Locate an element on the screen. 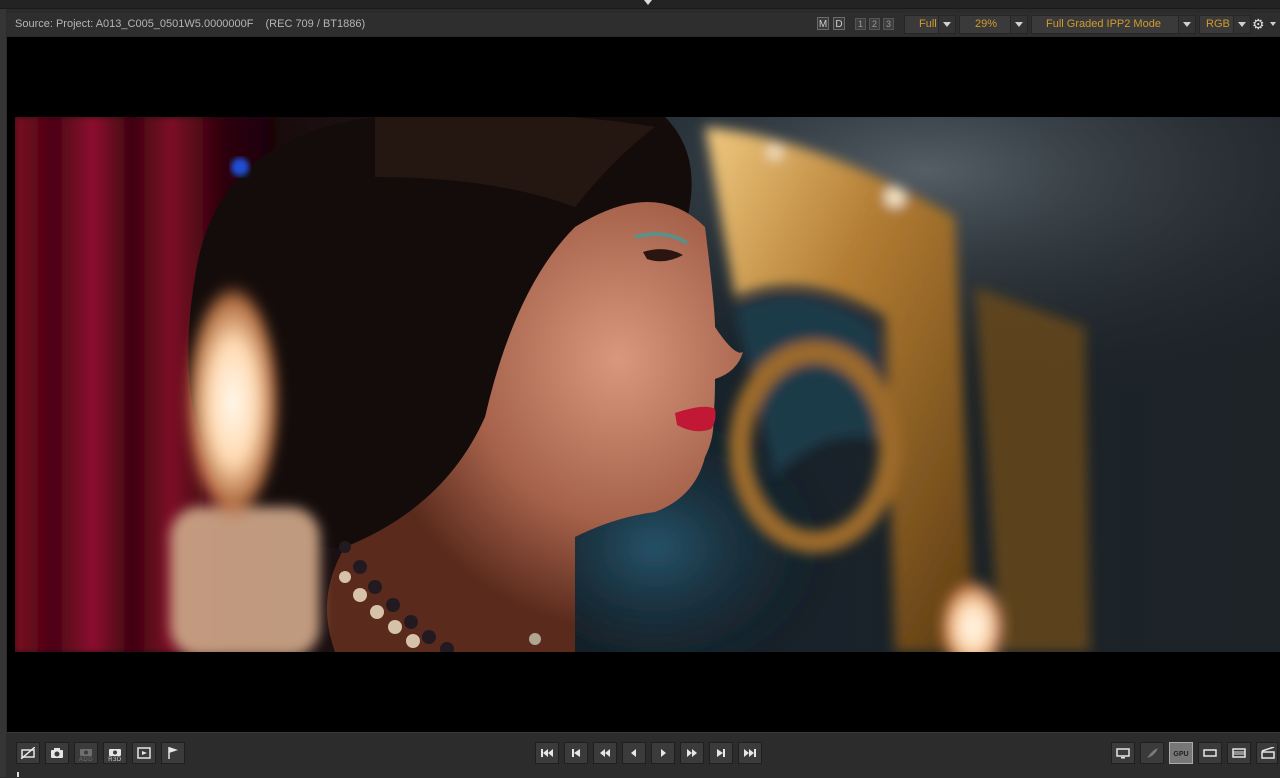 Image resolution: width=1280 pixels, height=778 pixels. monitor-1-button: 1 is located at coordinates (860, 24).